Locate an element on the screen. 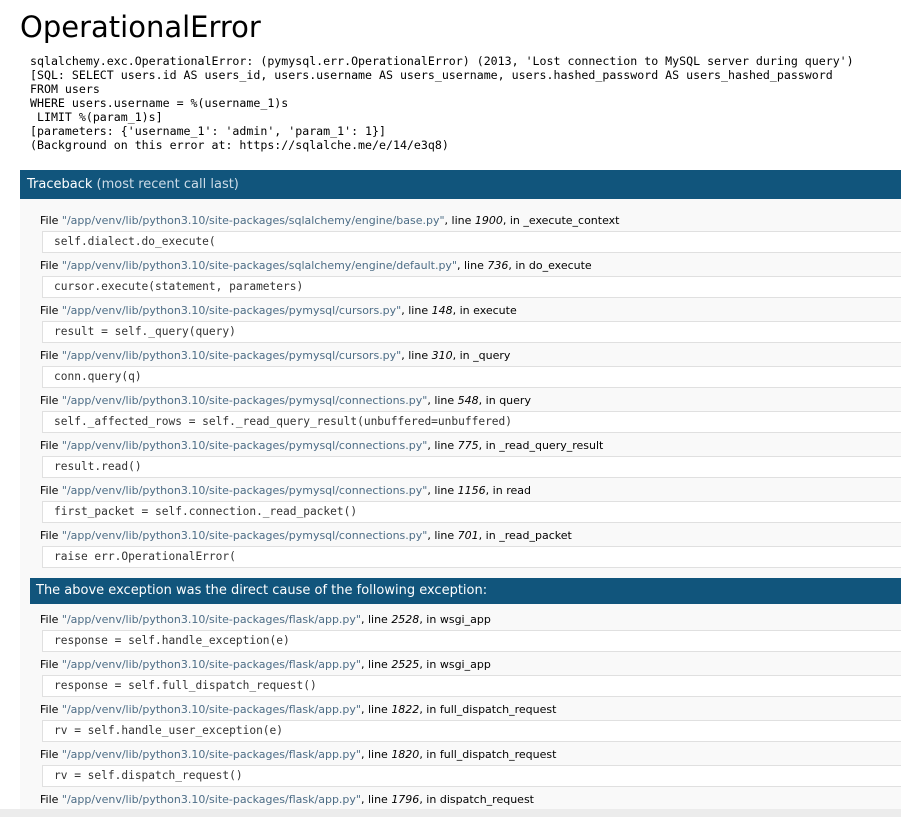  frame-source-code: raise err.OperationalError( is located at coordinates (471, 557).